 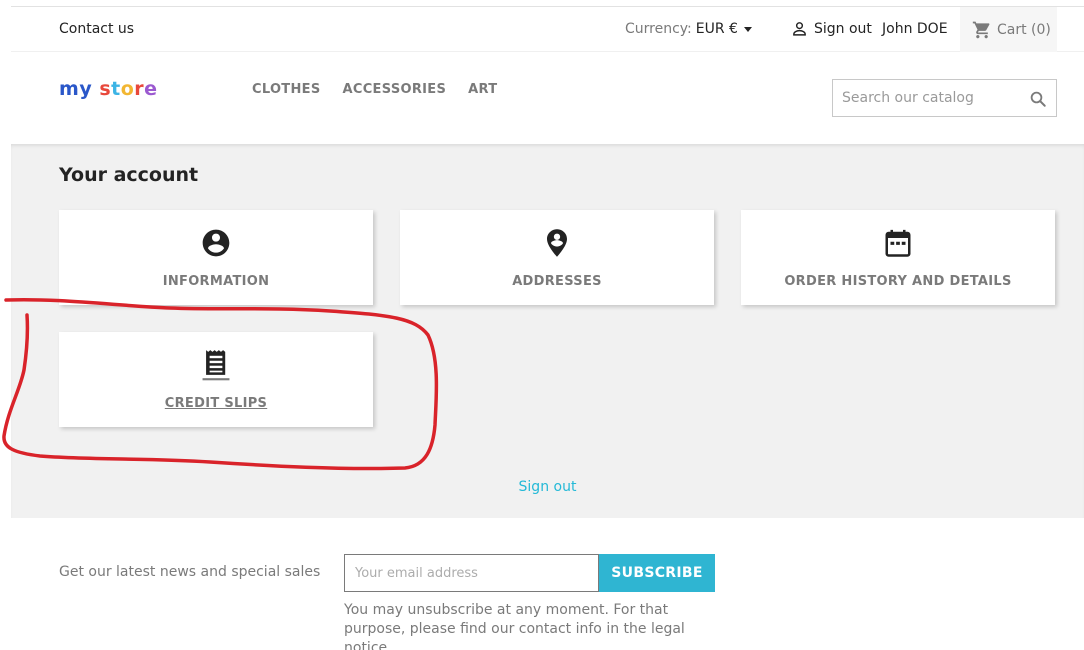 I want to click on main-menu: CLOTHES ACCESSORIES ART, so click(x=374, y=89).